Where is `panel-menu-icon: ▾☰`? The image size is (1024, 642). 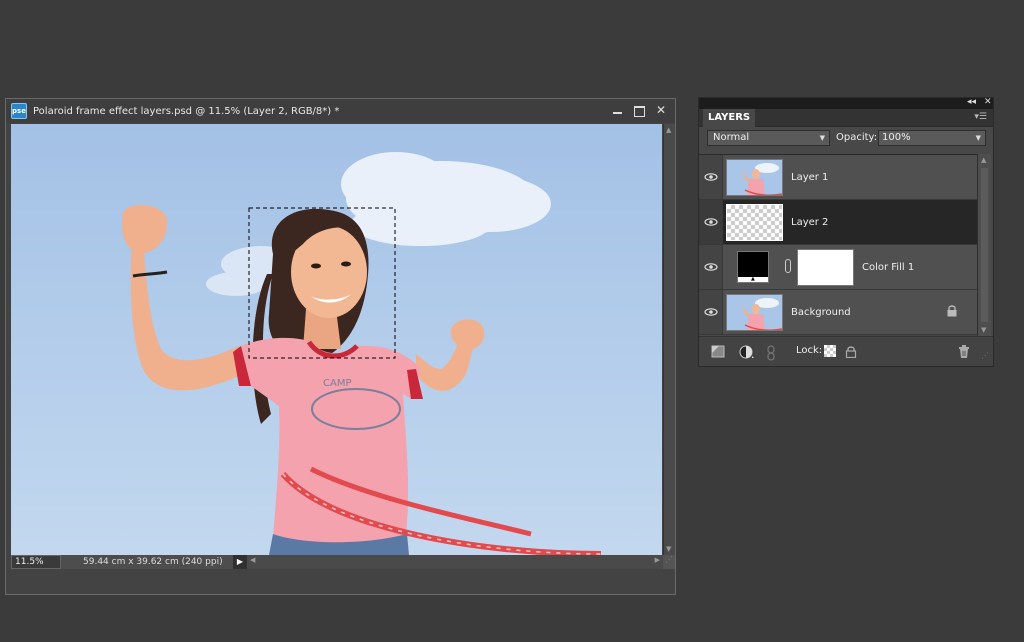
panel-menu-icon: ▾☰ is located at coordinates (980, 117).